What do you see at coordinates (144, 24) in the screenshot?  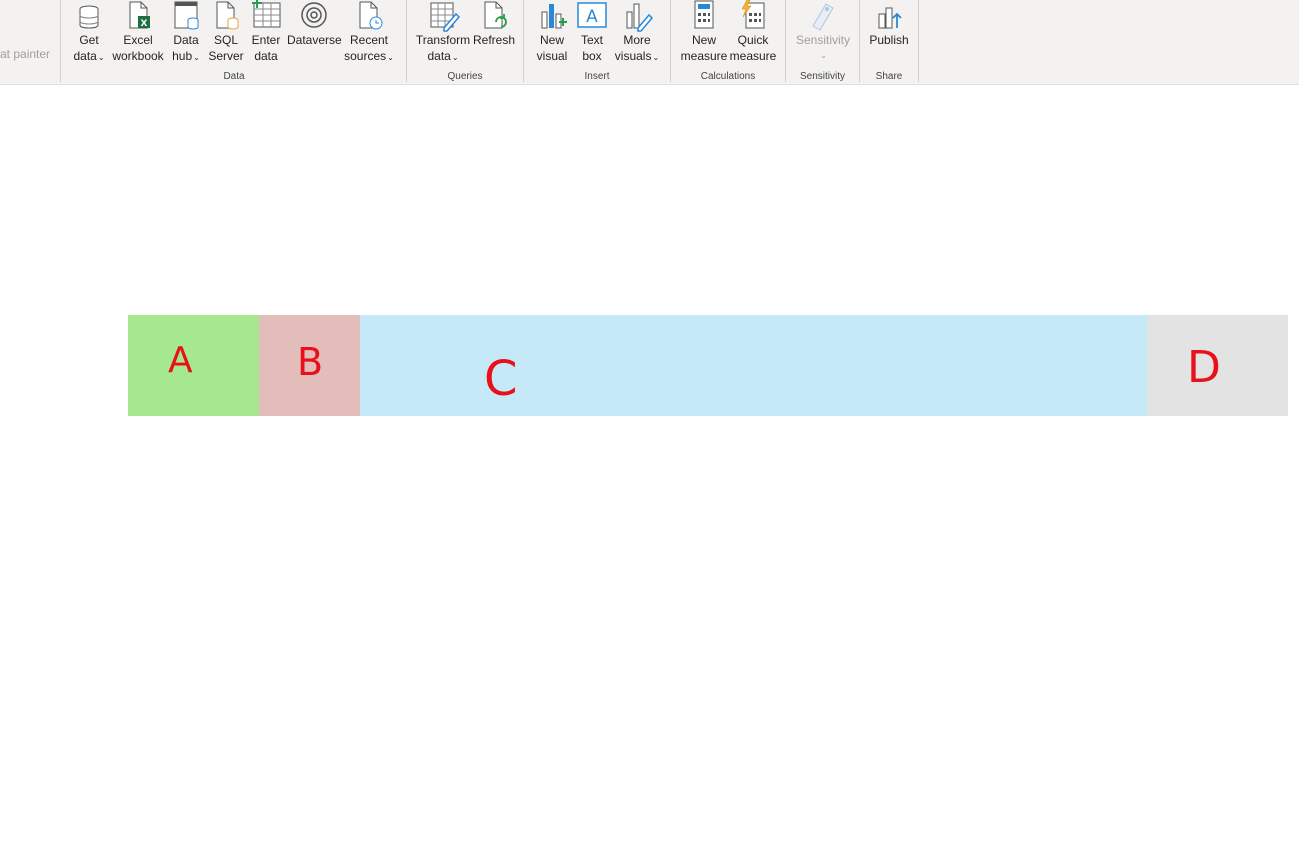 I see `svg-text: X` at bounding box center [144, 24].